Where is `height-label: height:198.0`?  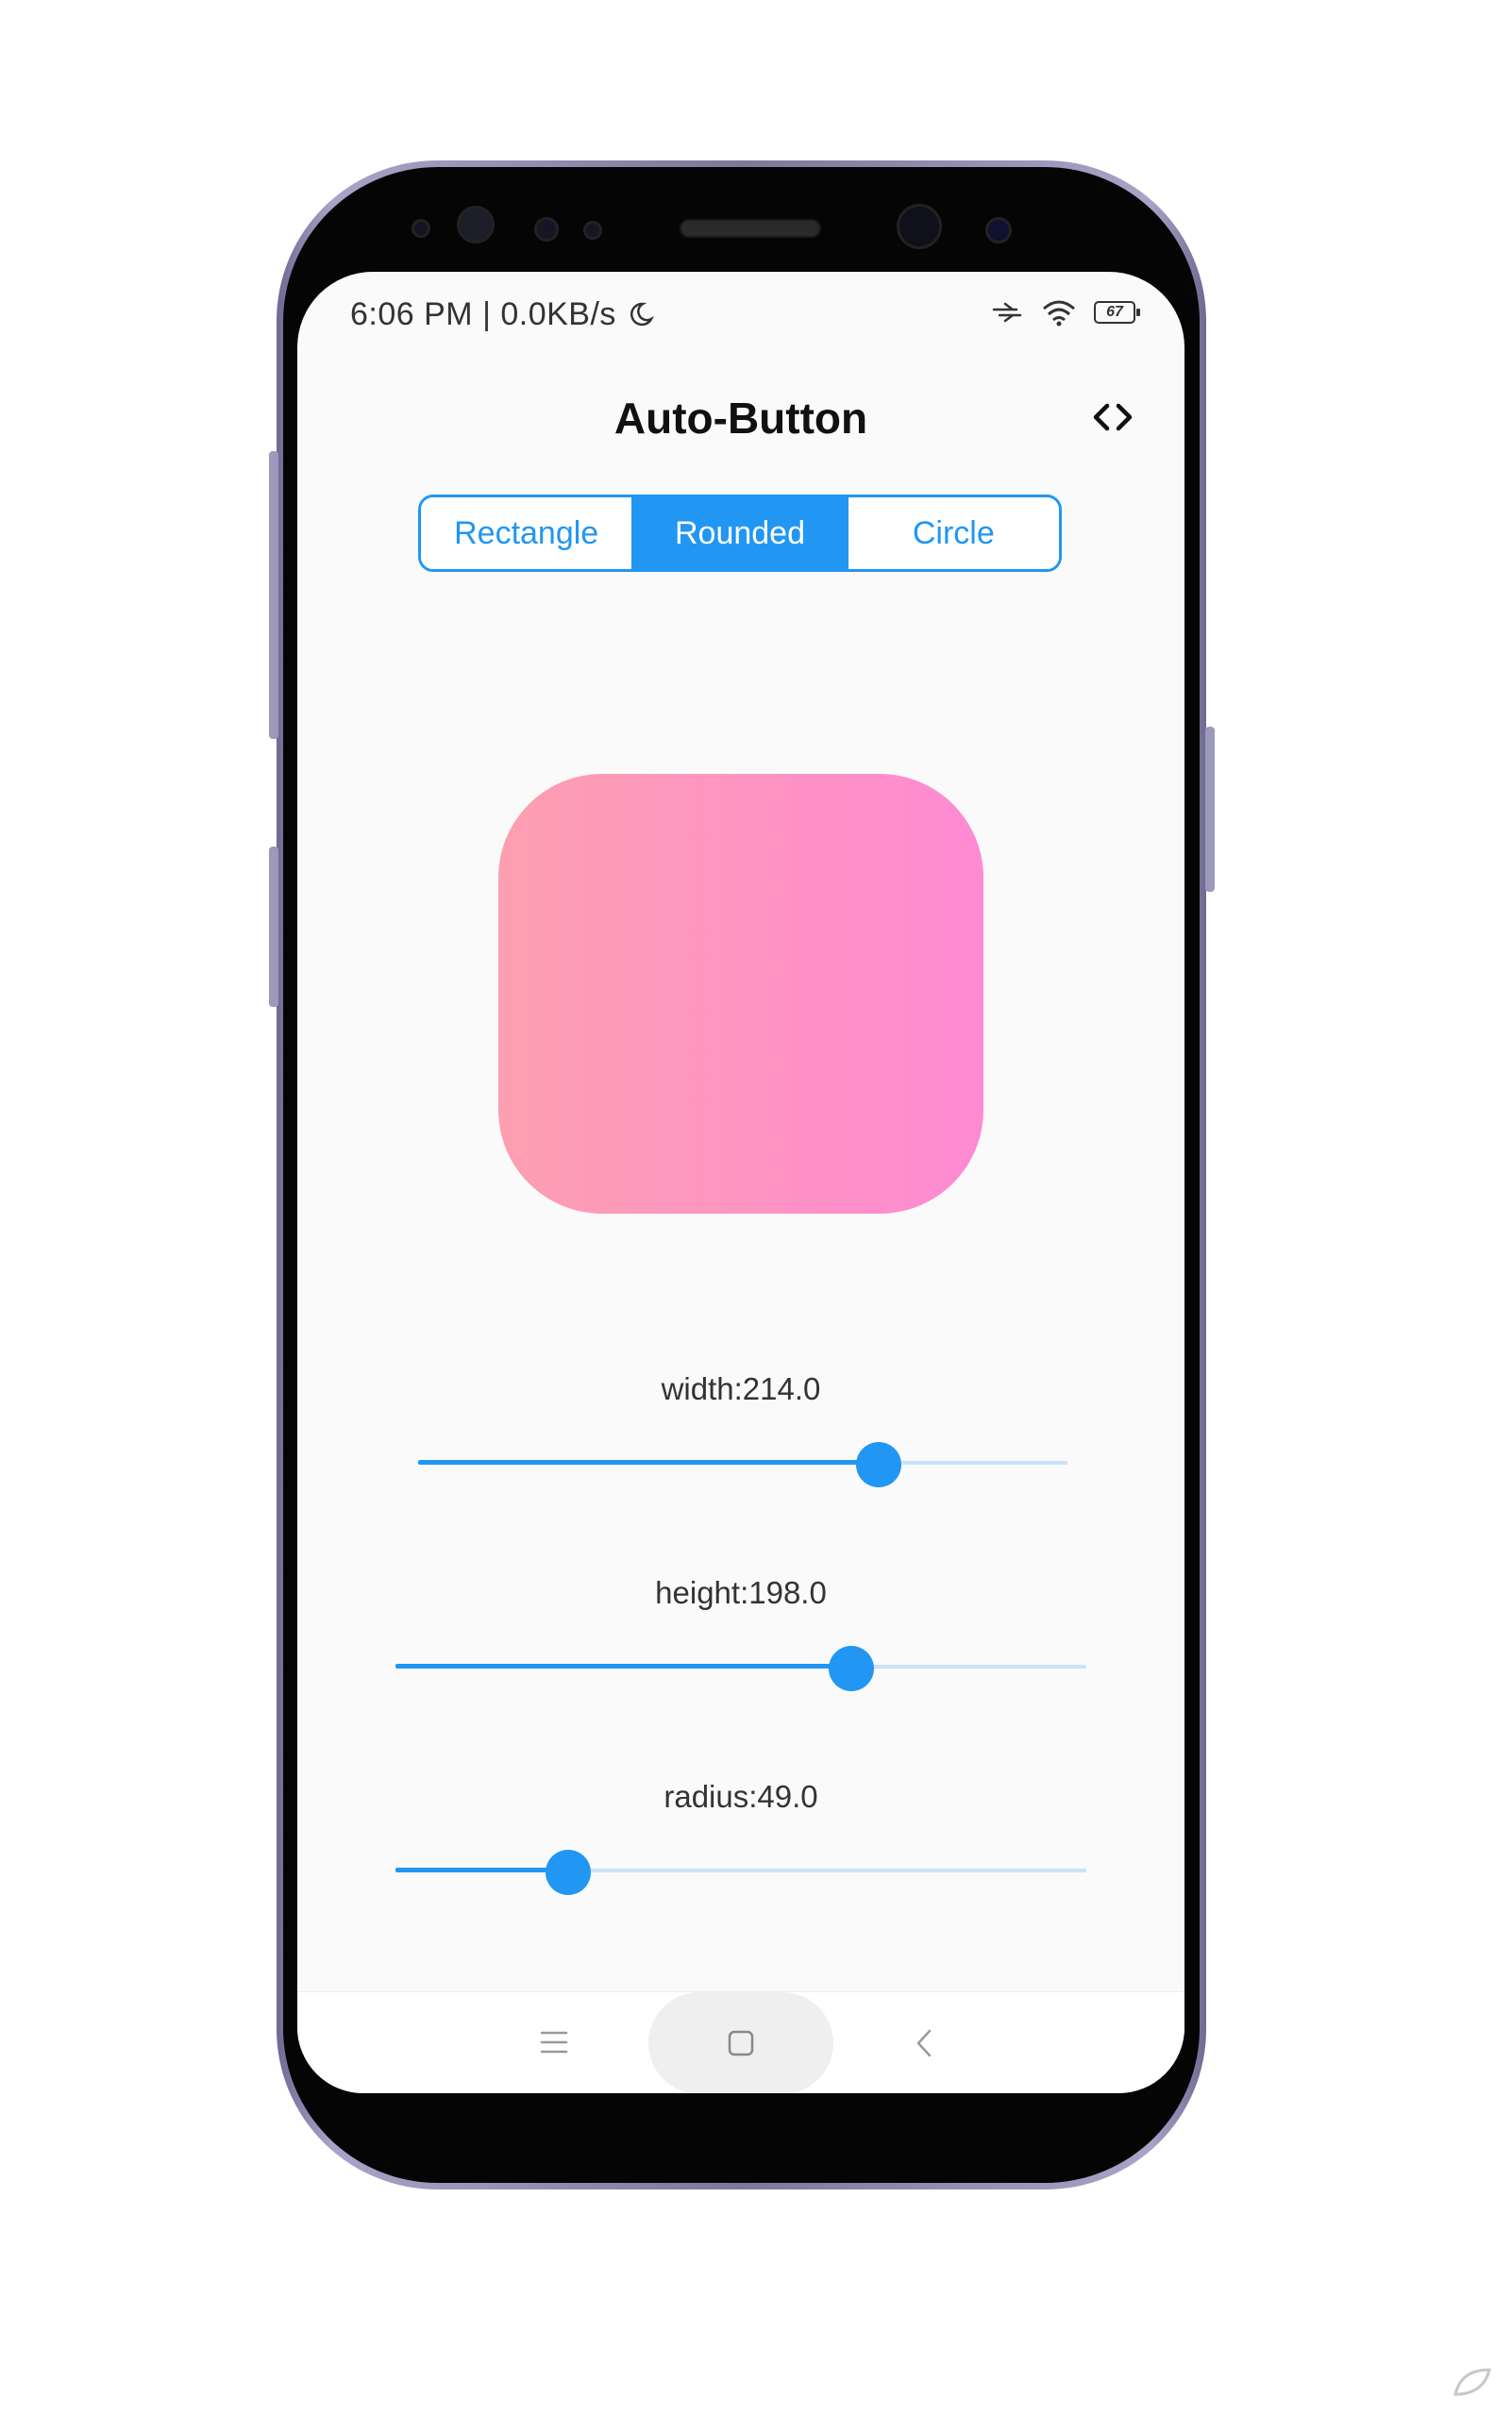
height-label: height:198.0 is located at coordinates (741, 1593).